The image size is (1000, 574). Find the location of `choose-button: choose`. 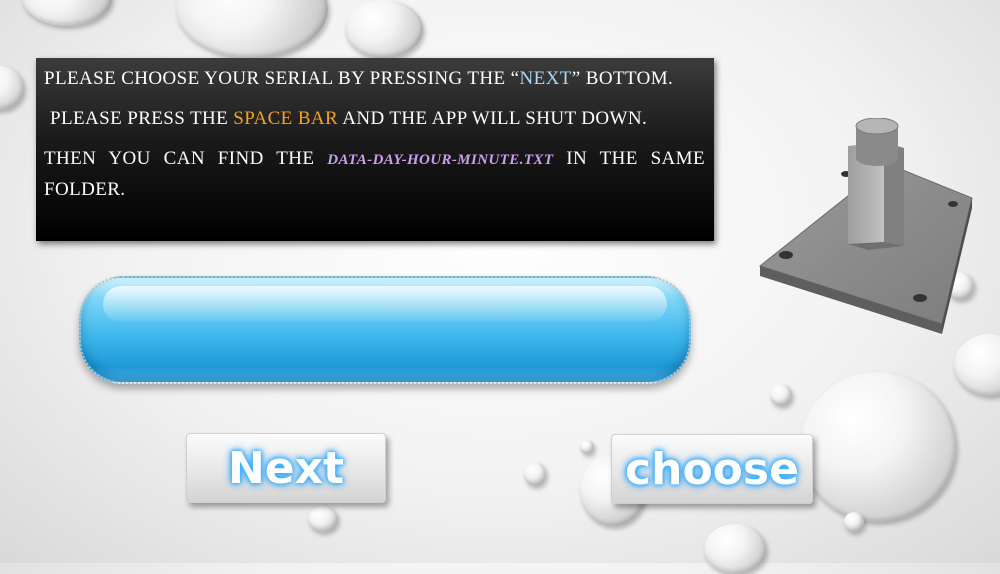

choose-button: choose is located at coordinates (712, 469).